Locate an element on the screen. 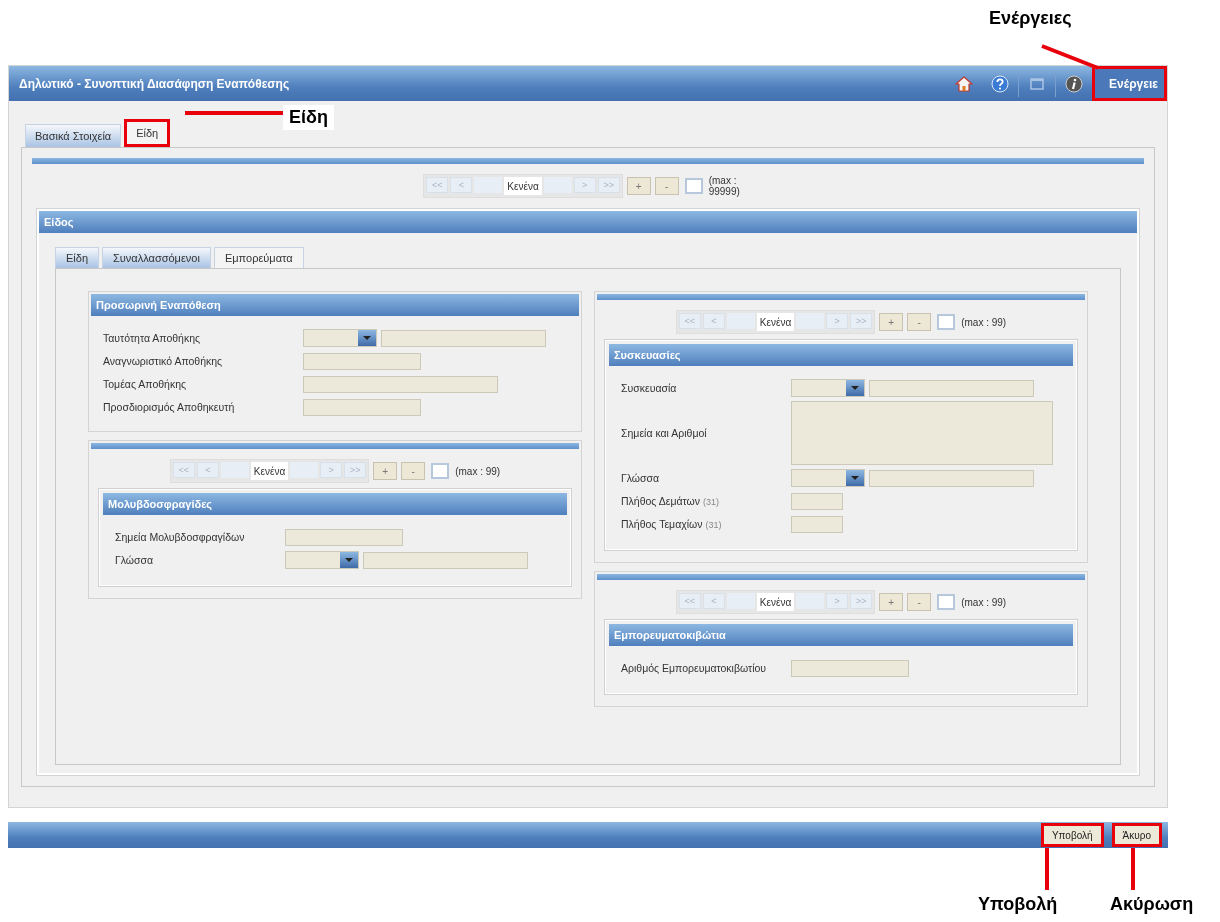 The width and height of the screenshot is (1220, 922). field-label: Αναγνωριστικό Αποθήκης is located at coordinates (163, 361).